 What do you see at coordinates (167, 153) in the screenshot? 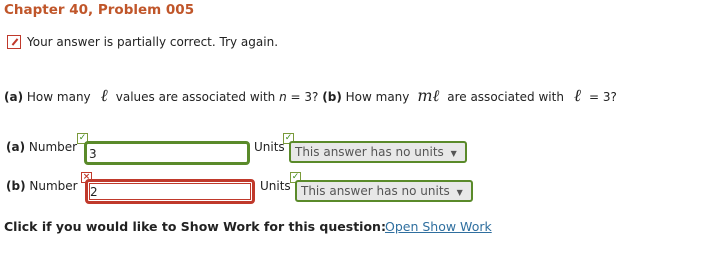
I see `part-a-number-input: 3` at bounding box center [167, 153].